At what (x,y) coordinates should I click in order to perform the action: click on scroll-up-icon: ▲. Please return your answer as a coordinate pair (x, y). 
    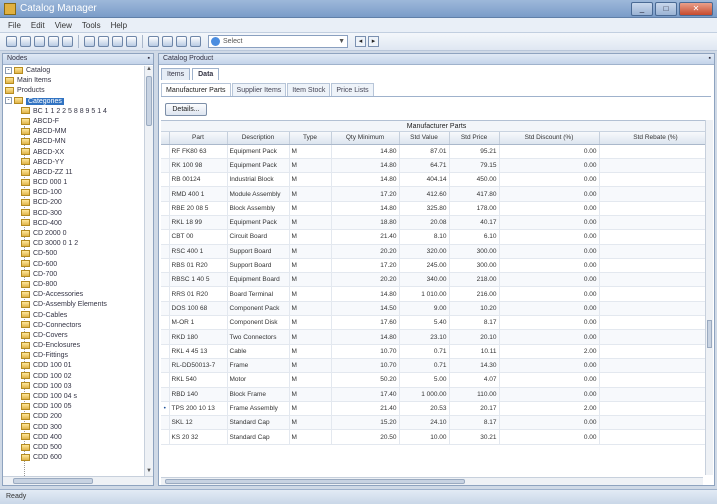
    Looking at the image, I should click on (149, 70).